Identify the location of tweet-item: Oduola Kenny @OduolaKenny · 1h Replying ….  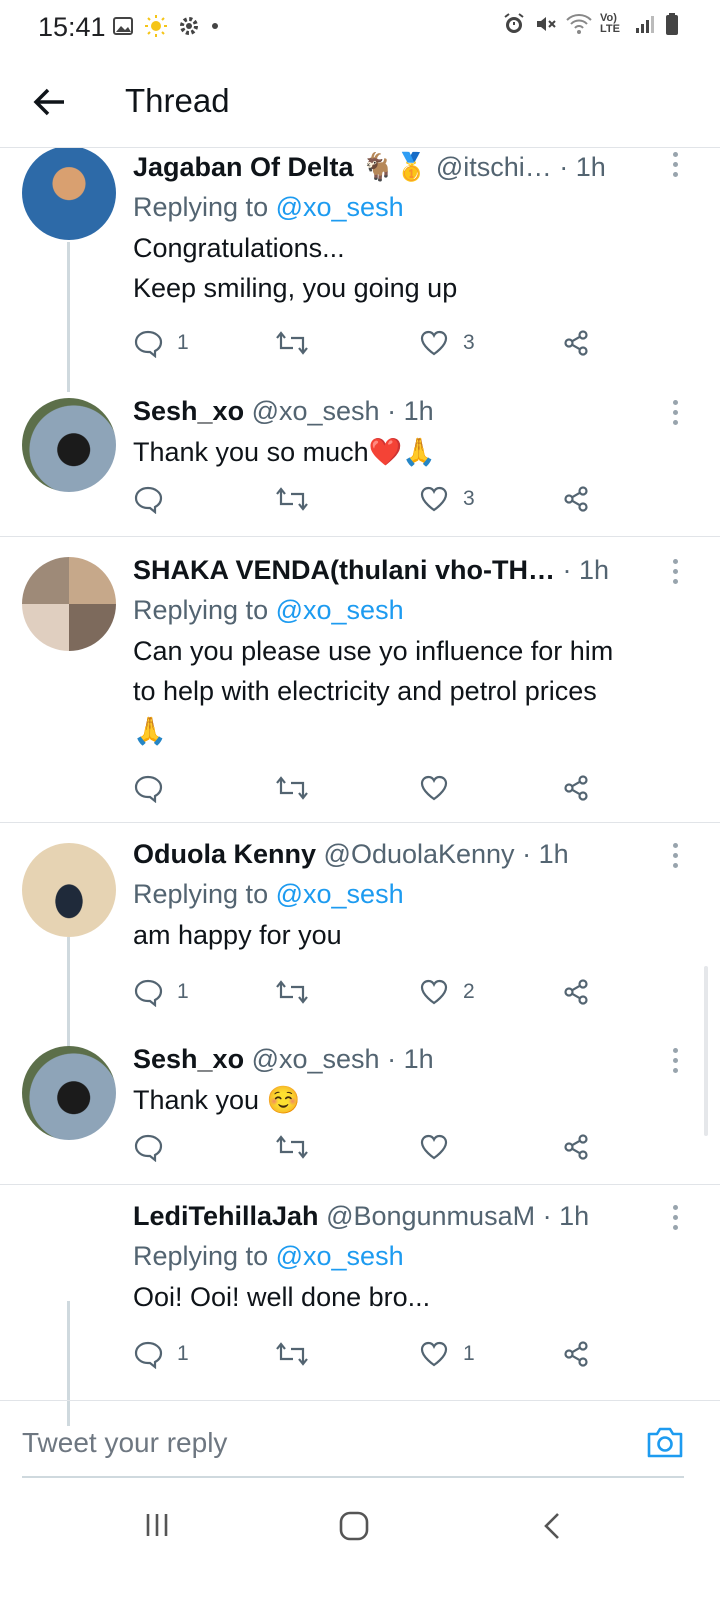
(360, 934).